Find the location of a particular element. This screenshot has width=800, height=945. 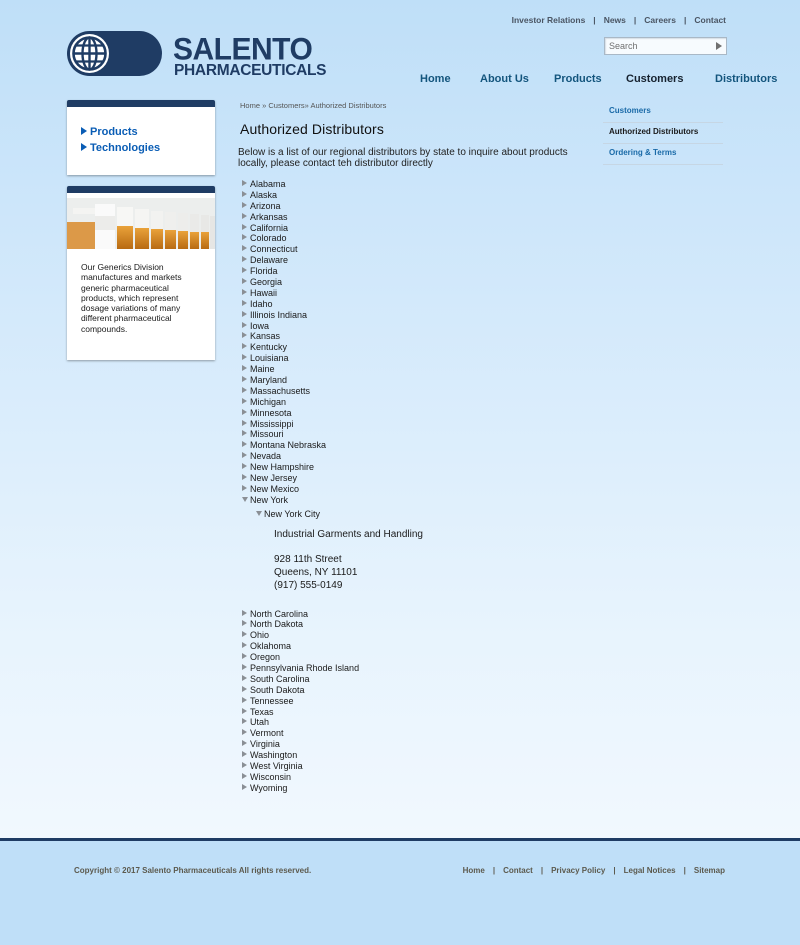

nav-distributors: Distributors is located at coordinates (746, 79).